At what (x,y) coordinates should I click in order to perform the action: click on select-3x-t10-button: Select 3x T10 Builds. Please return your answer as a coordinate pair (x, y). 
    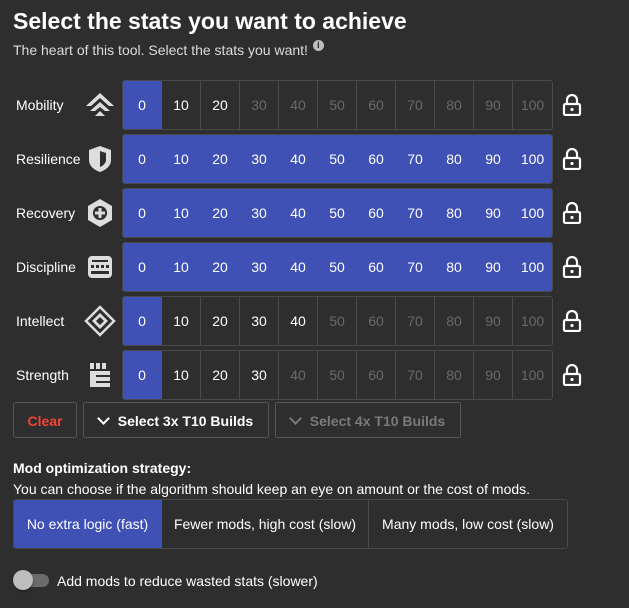
    Looking at the image, I should click on (176, 420).